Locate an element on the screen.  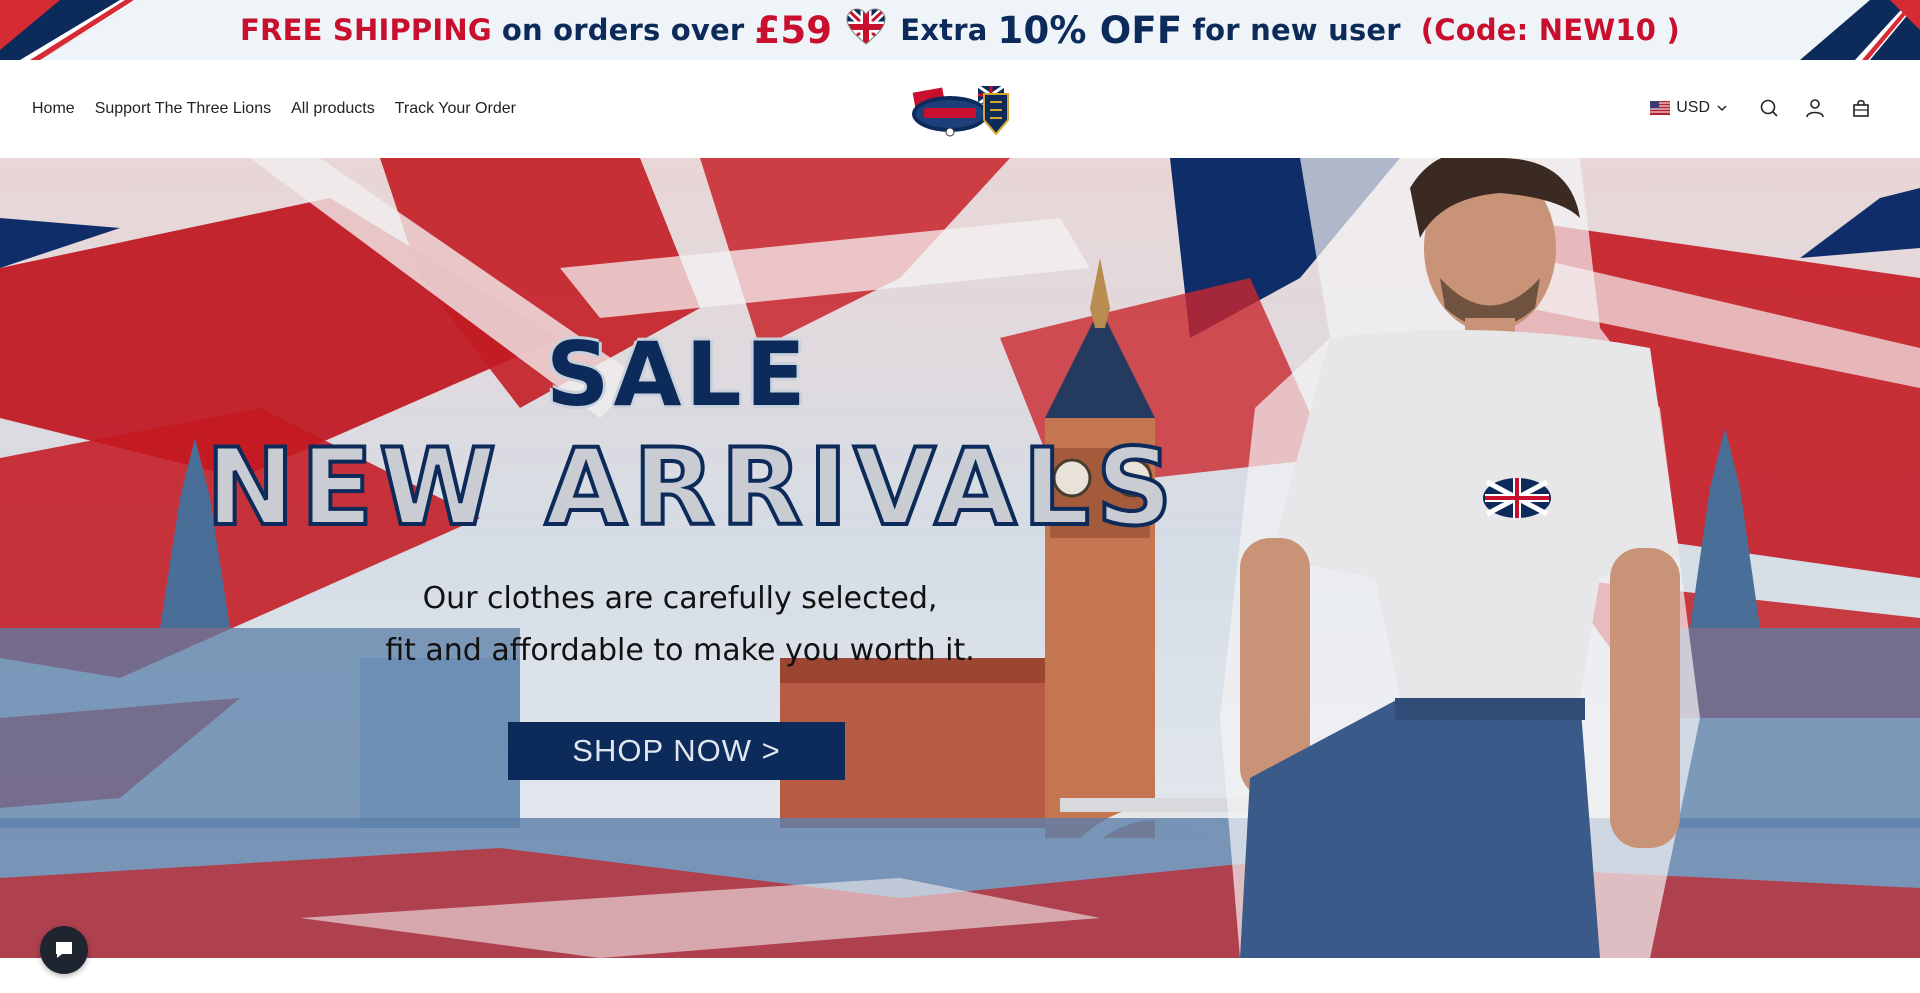
free-shipping-label: FREE SHIPPING is located at coordinates (366, 30).